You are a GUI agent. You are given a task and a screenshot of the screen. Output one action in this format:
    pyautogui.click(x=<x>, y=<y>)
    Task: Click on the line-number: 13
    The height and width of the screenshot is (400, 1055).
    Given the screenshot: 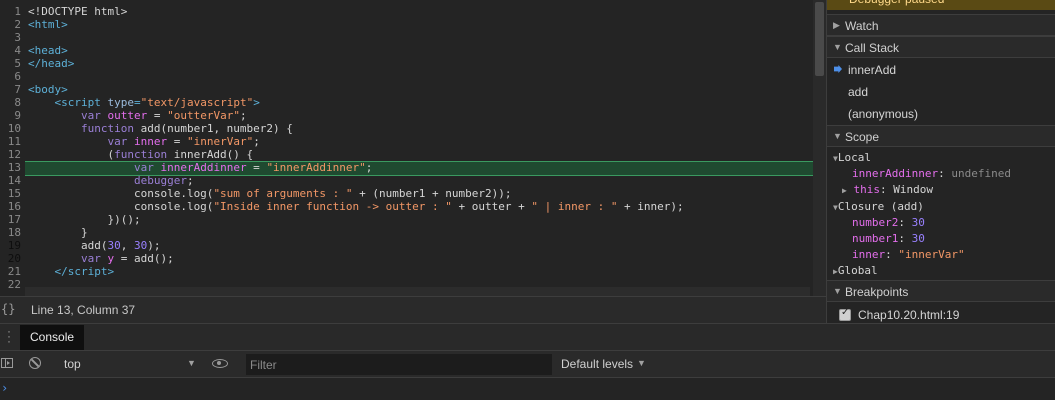 What is the action you would take?
    pyautogui.click(x=12, y=167)
    